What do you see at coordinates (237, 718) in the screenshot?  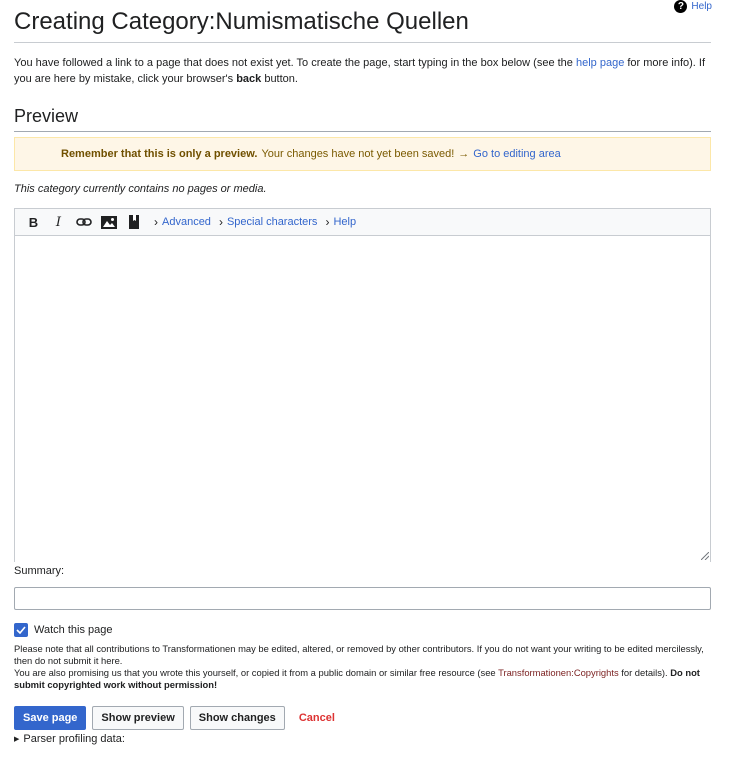 I see `show-changes-button: Show changes` at bounding box center [237, 718].